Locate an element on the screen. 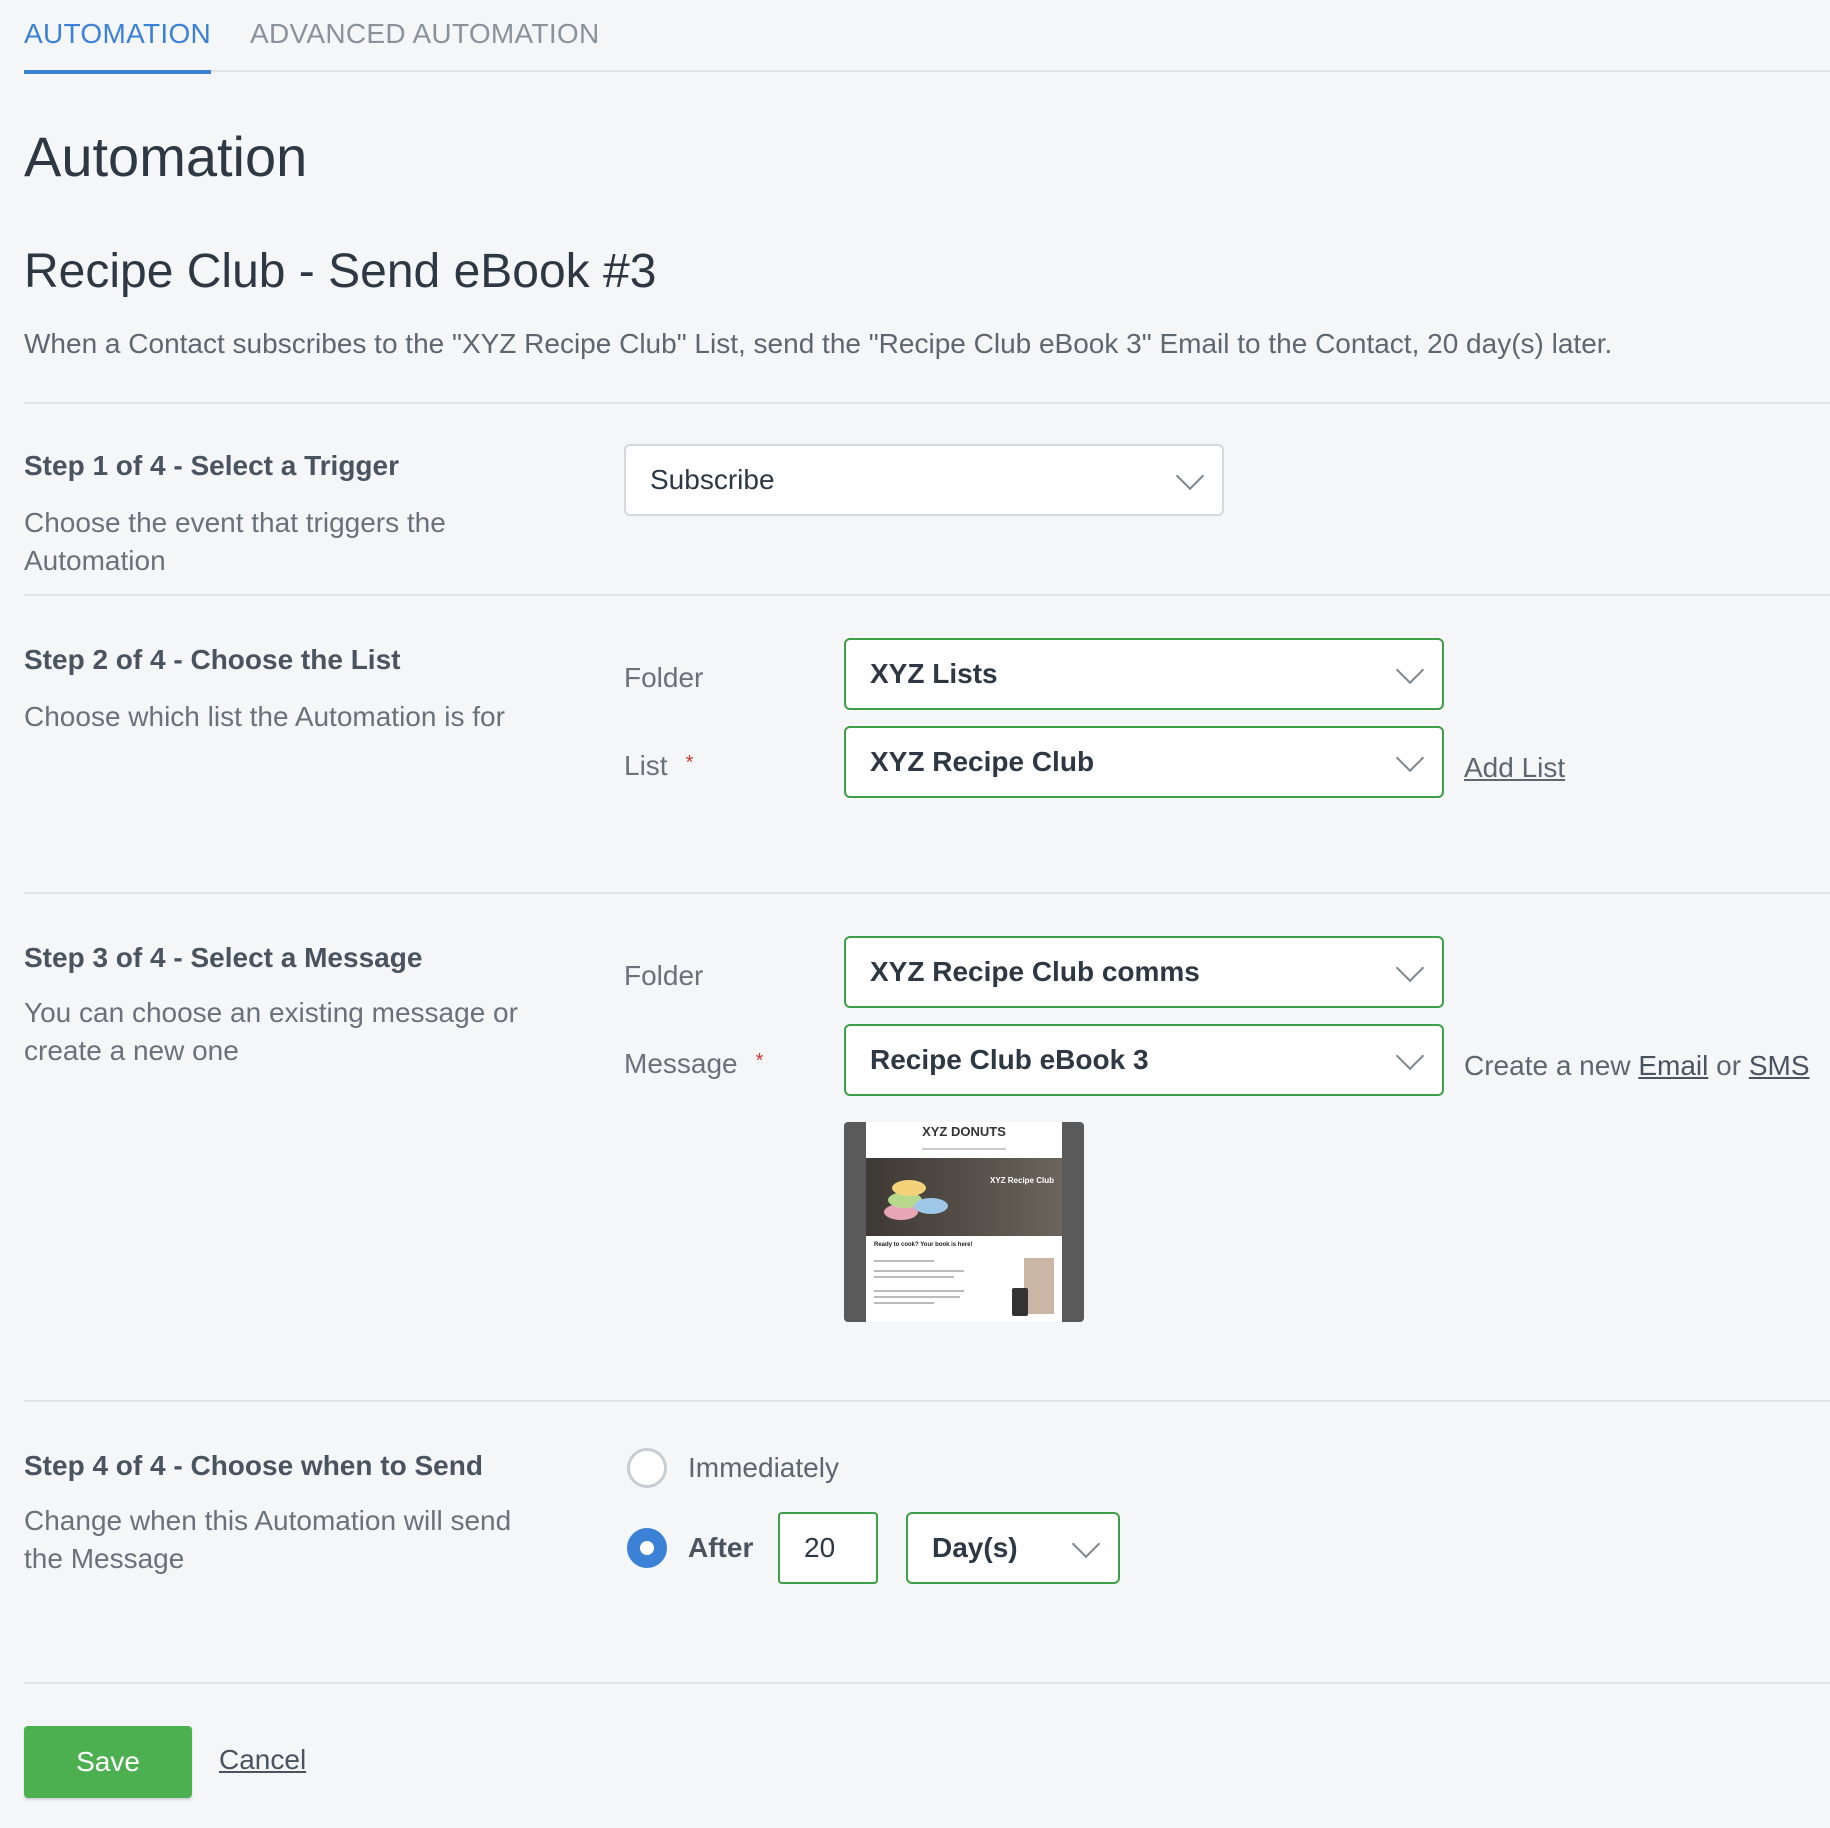  list-label-text: List is located at coordinates (646, 765).